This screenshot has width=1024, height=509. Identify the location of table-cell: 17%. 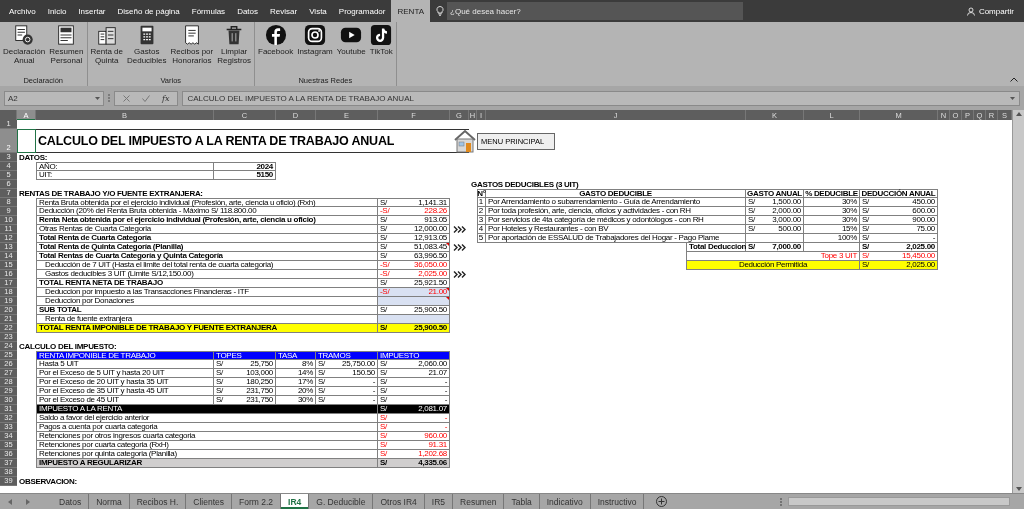
(296, 382).